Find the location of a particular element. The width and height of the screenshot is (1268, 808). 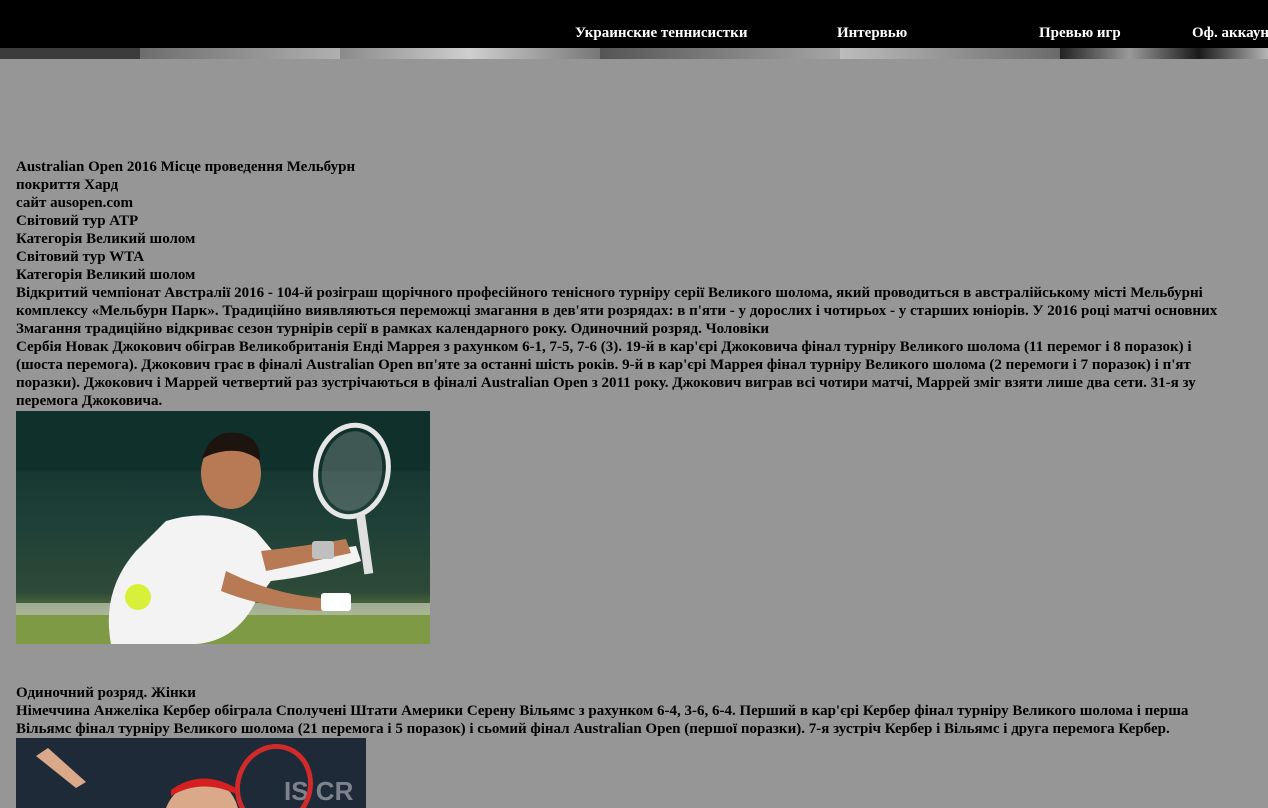

djokovic-photo is located at coordinates (223, 527).